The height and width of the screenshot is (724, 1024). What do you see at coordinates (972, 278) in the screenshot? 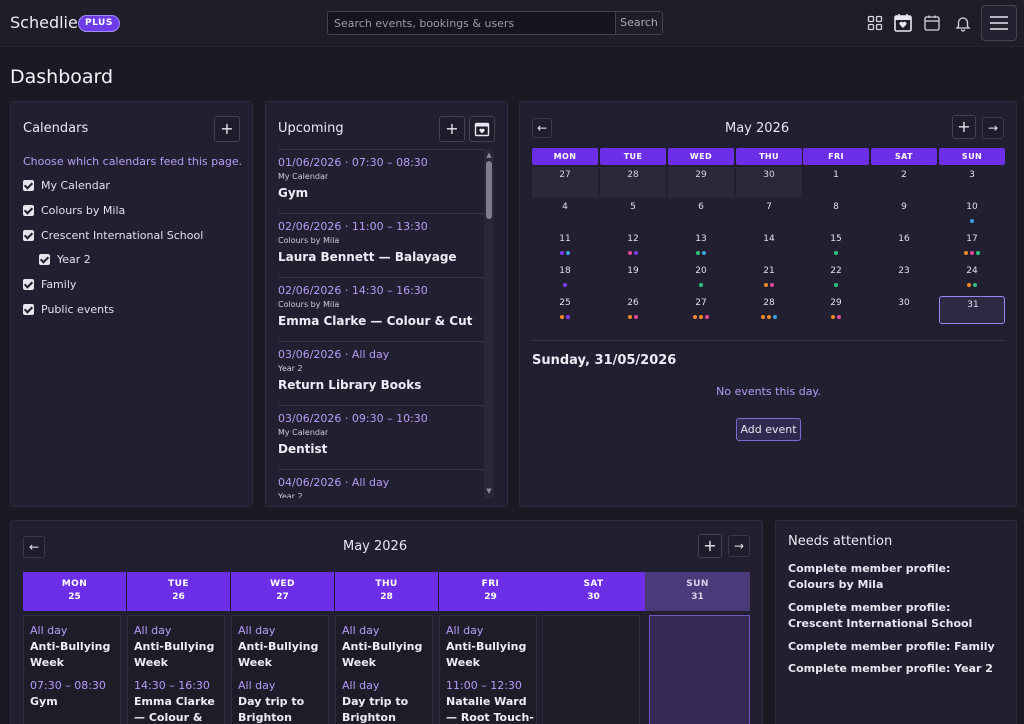
I see `calendar-day-cell: 24` at bounding box center [972, 278].